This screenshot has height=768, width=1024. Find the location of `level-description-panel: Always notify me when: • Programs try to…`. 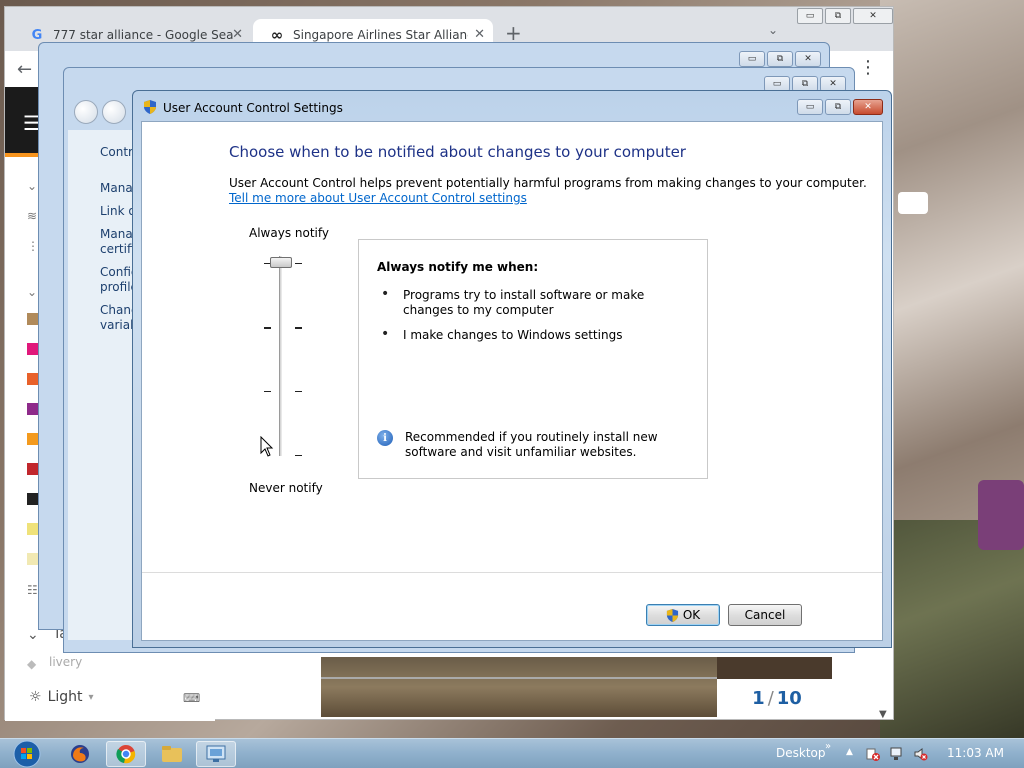

level-description-panel: Always notify me when: • Programs try to… is located at coordinates (533, 359).